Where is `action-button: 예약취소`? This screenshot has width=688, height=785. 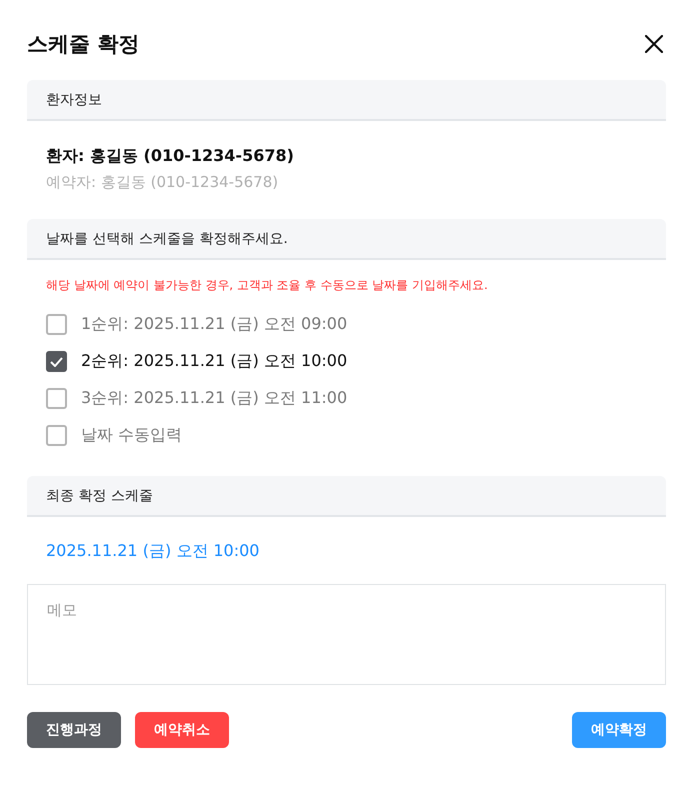 action-button: 예약취소 is located at coordinates (182, 730).